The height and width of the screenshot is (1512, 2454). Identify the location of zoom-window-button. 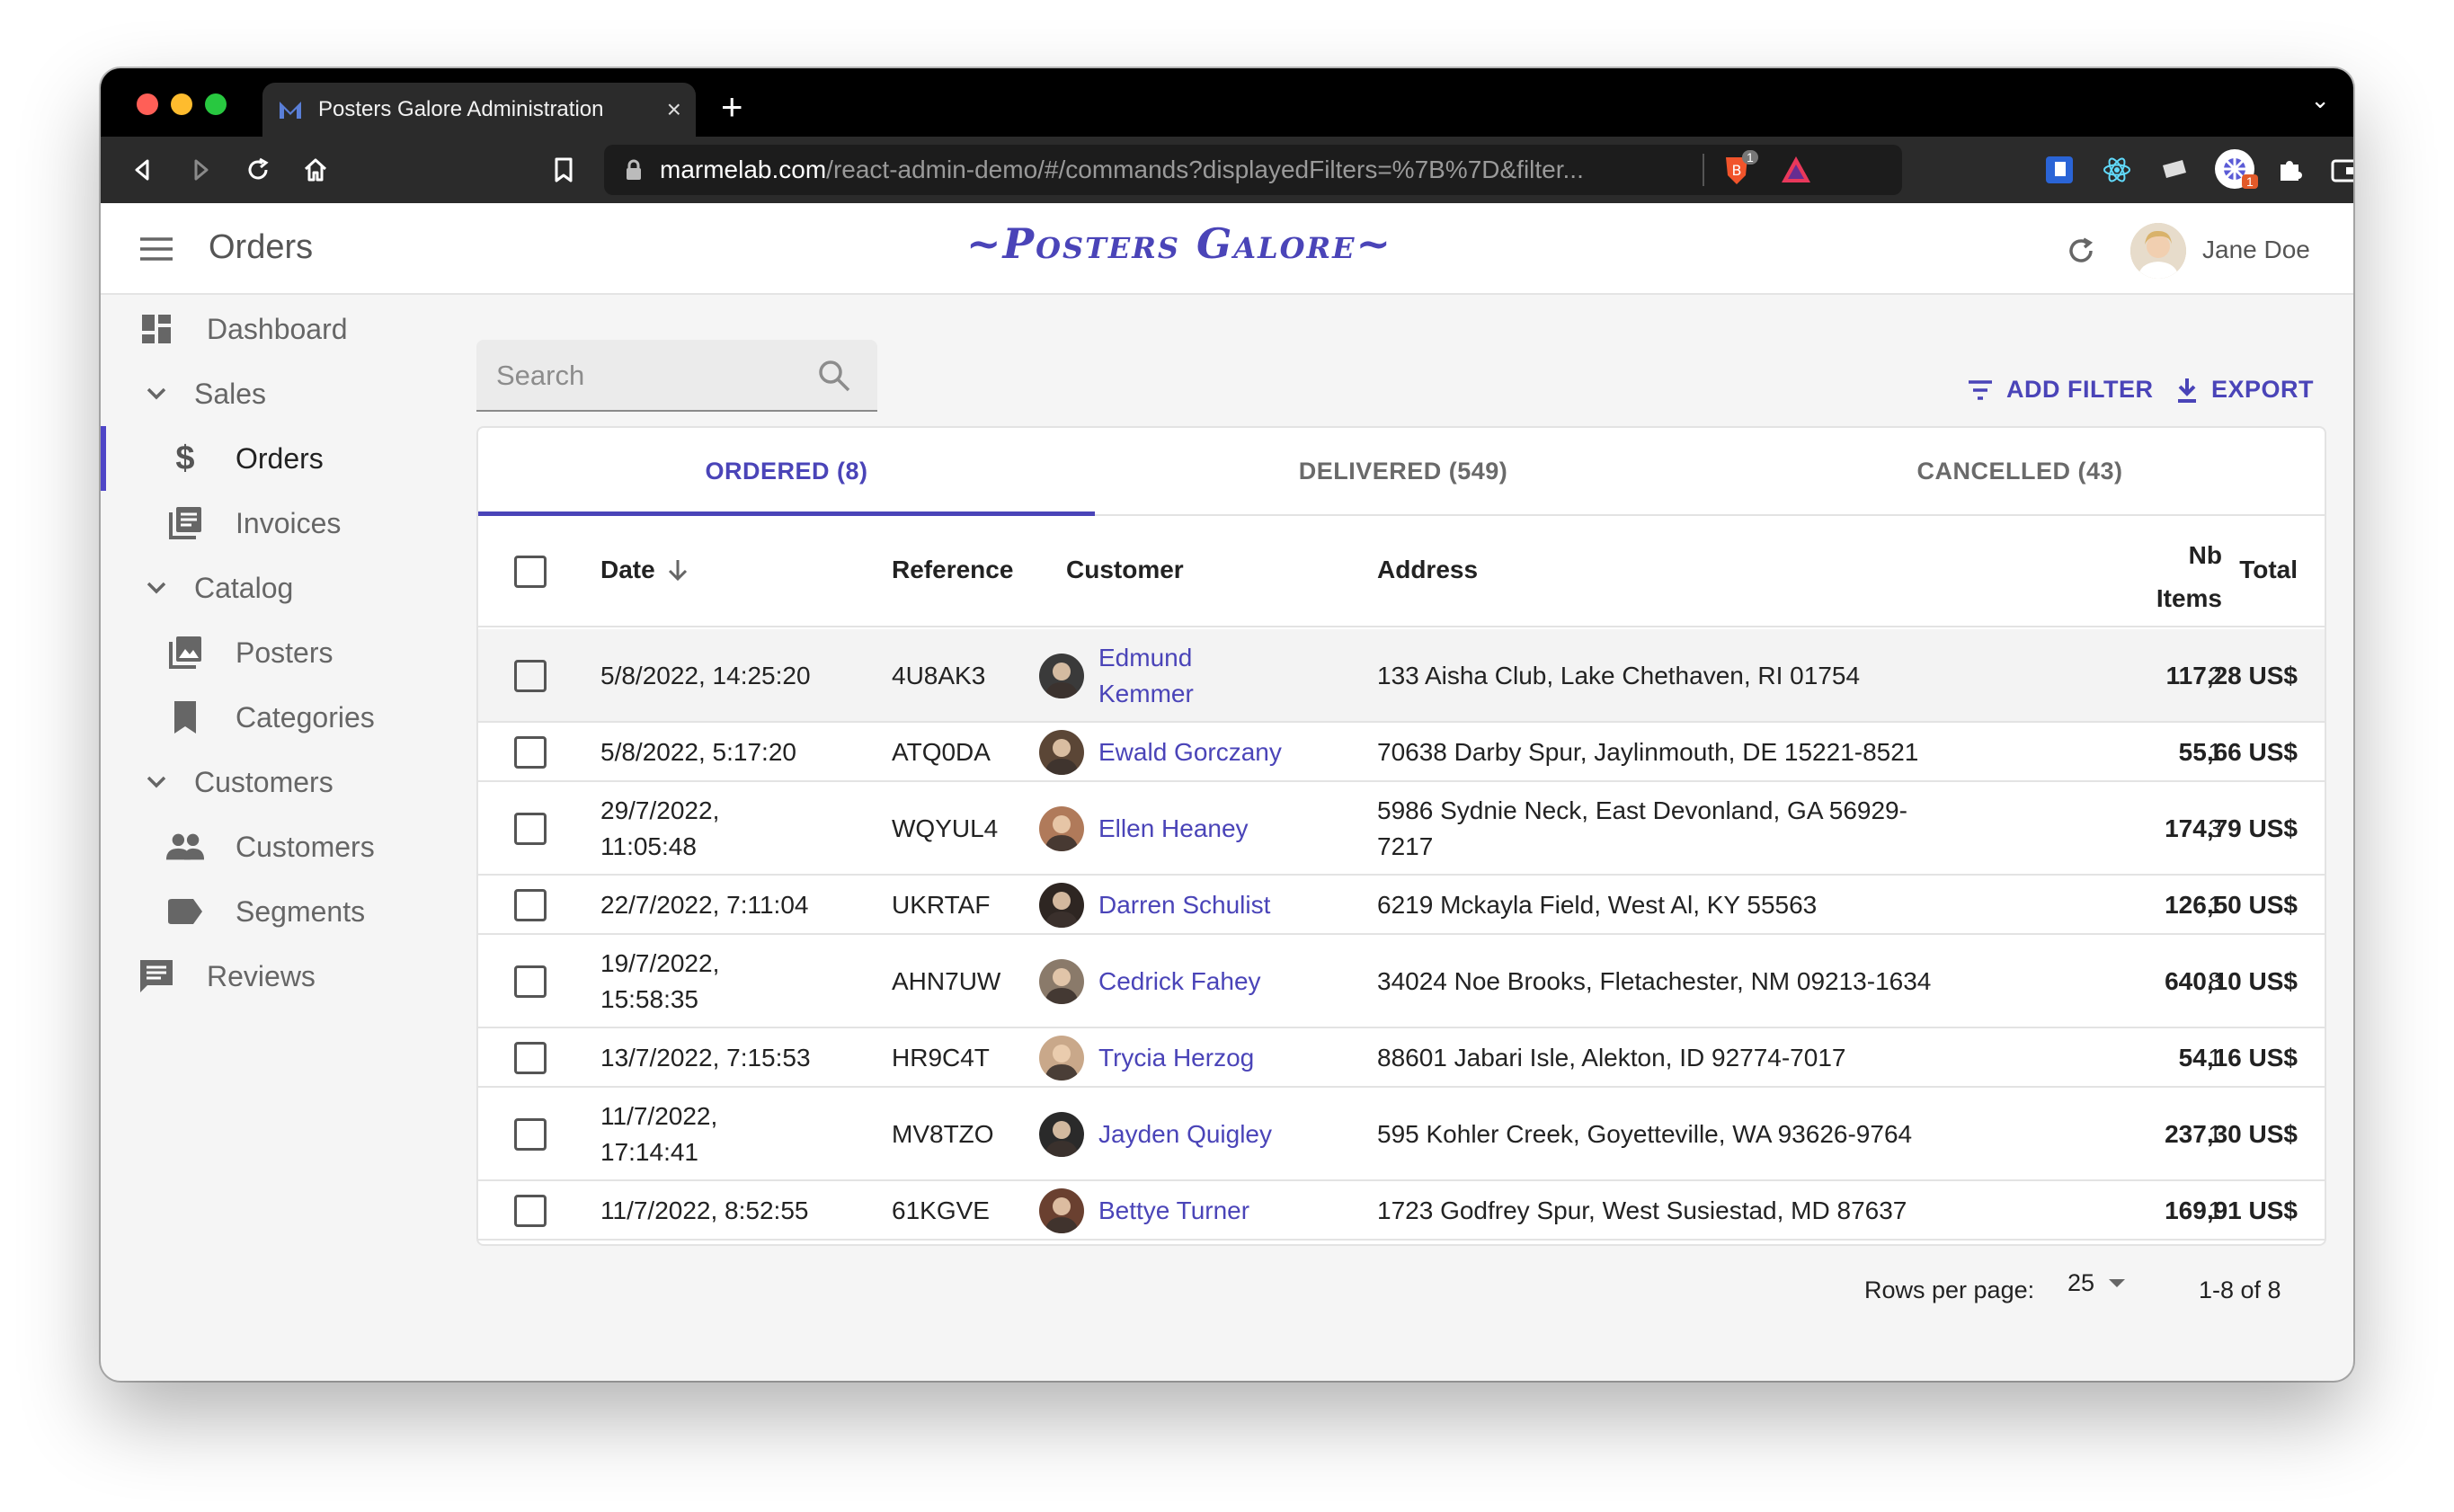
(216, 104).